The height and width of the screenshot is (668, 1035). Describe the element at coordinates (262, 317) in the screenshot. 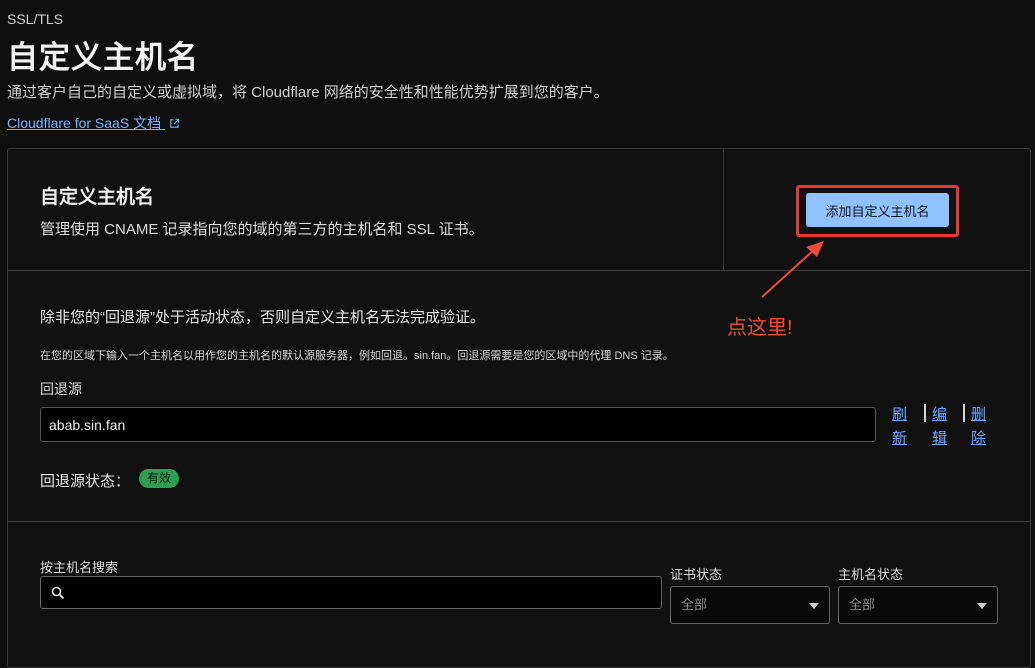

I see `fallback-warning: 除非您的“回退源”处于活动状态，否则自定义主机名无法完成验证。` at that location.